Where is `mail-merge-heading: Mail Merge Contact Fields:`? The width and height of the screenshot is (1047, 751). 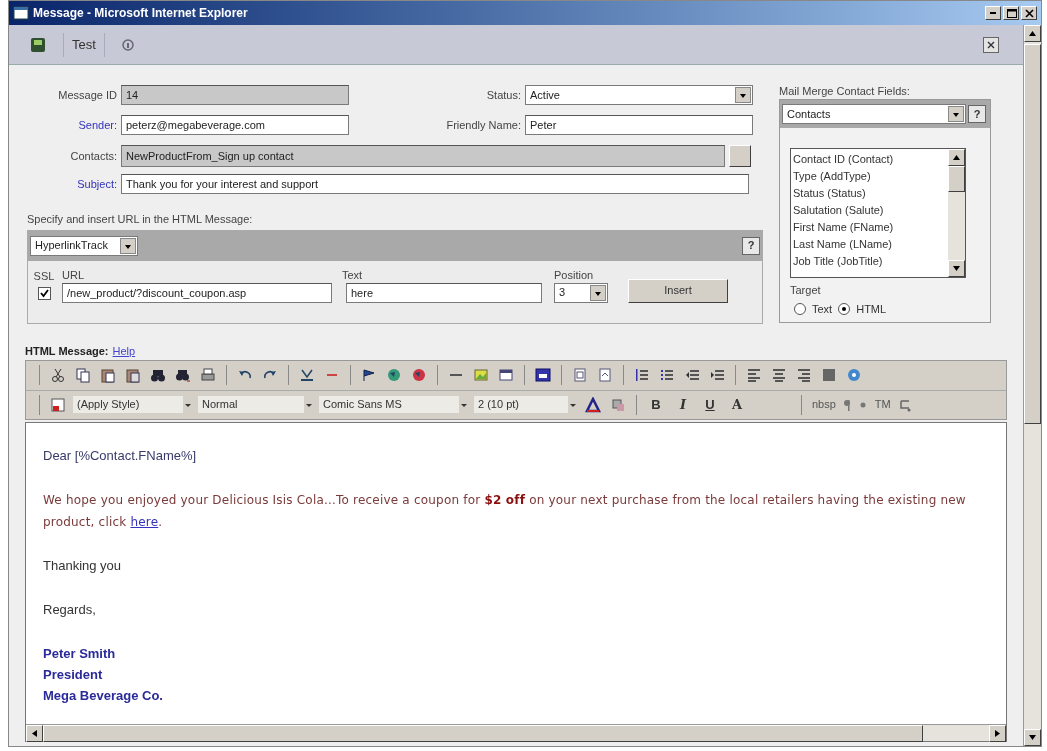
mail-merge-heading: Mail Merge Contact Fields: is located at coordinates (845, 91).